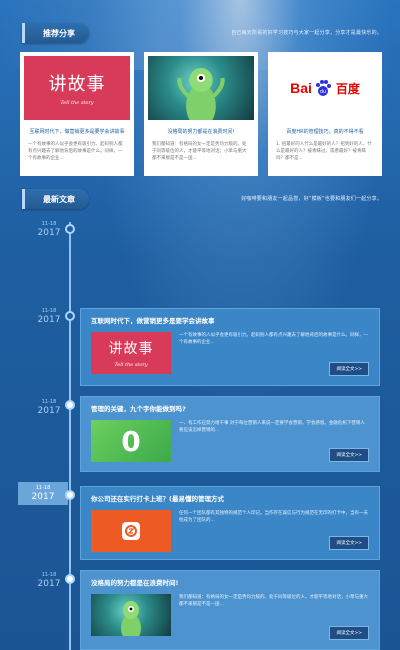  I want to click on svg-text: du, so click(323, 92).